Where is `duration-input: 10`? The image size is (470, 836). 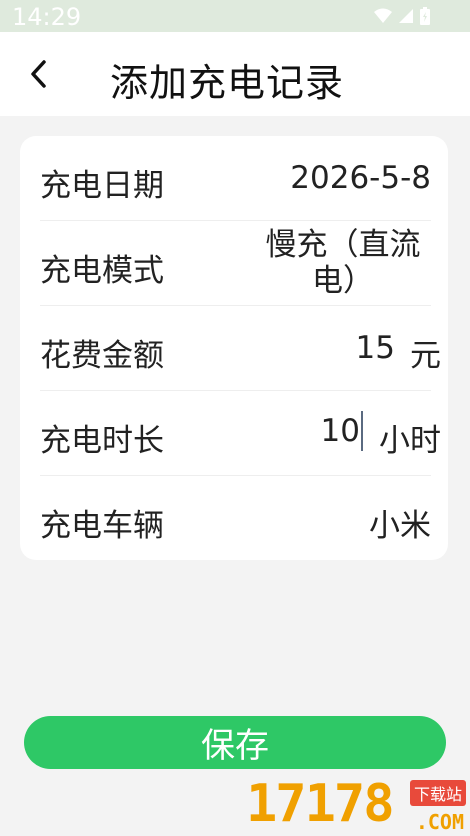
duration-input: 10 is located at coordinates (342, 431).